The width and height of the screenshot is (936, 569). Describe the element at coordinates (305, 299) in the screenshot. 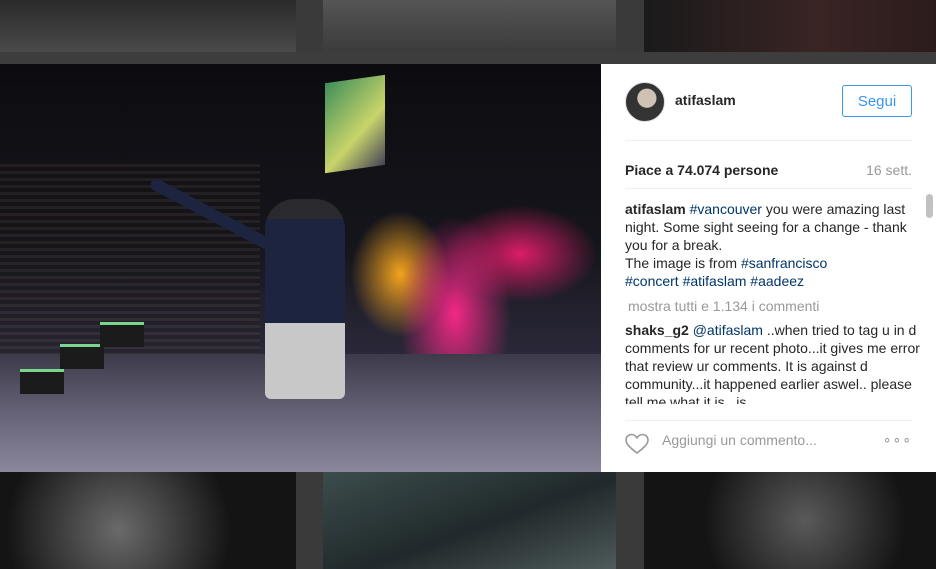

I see `photo-performer` at that location.